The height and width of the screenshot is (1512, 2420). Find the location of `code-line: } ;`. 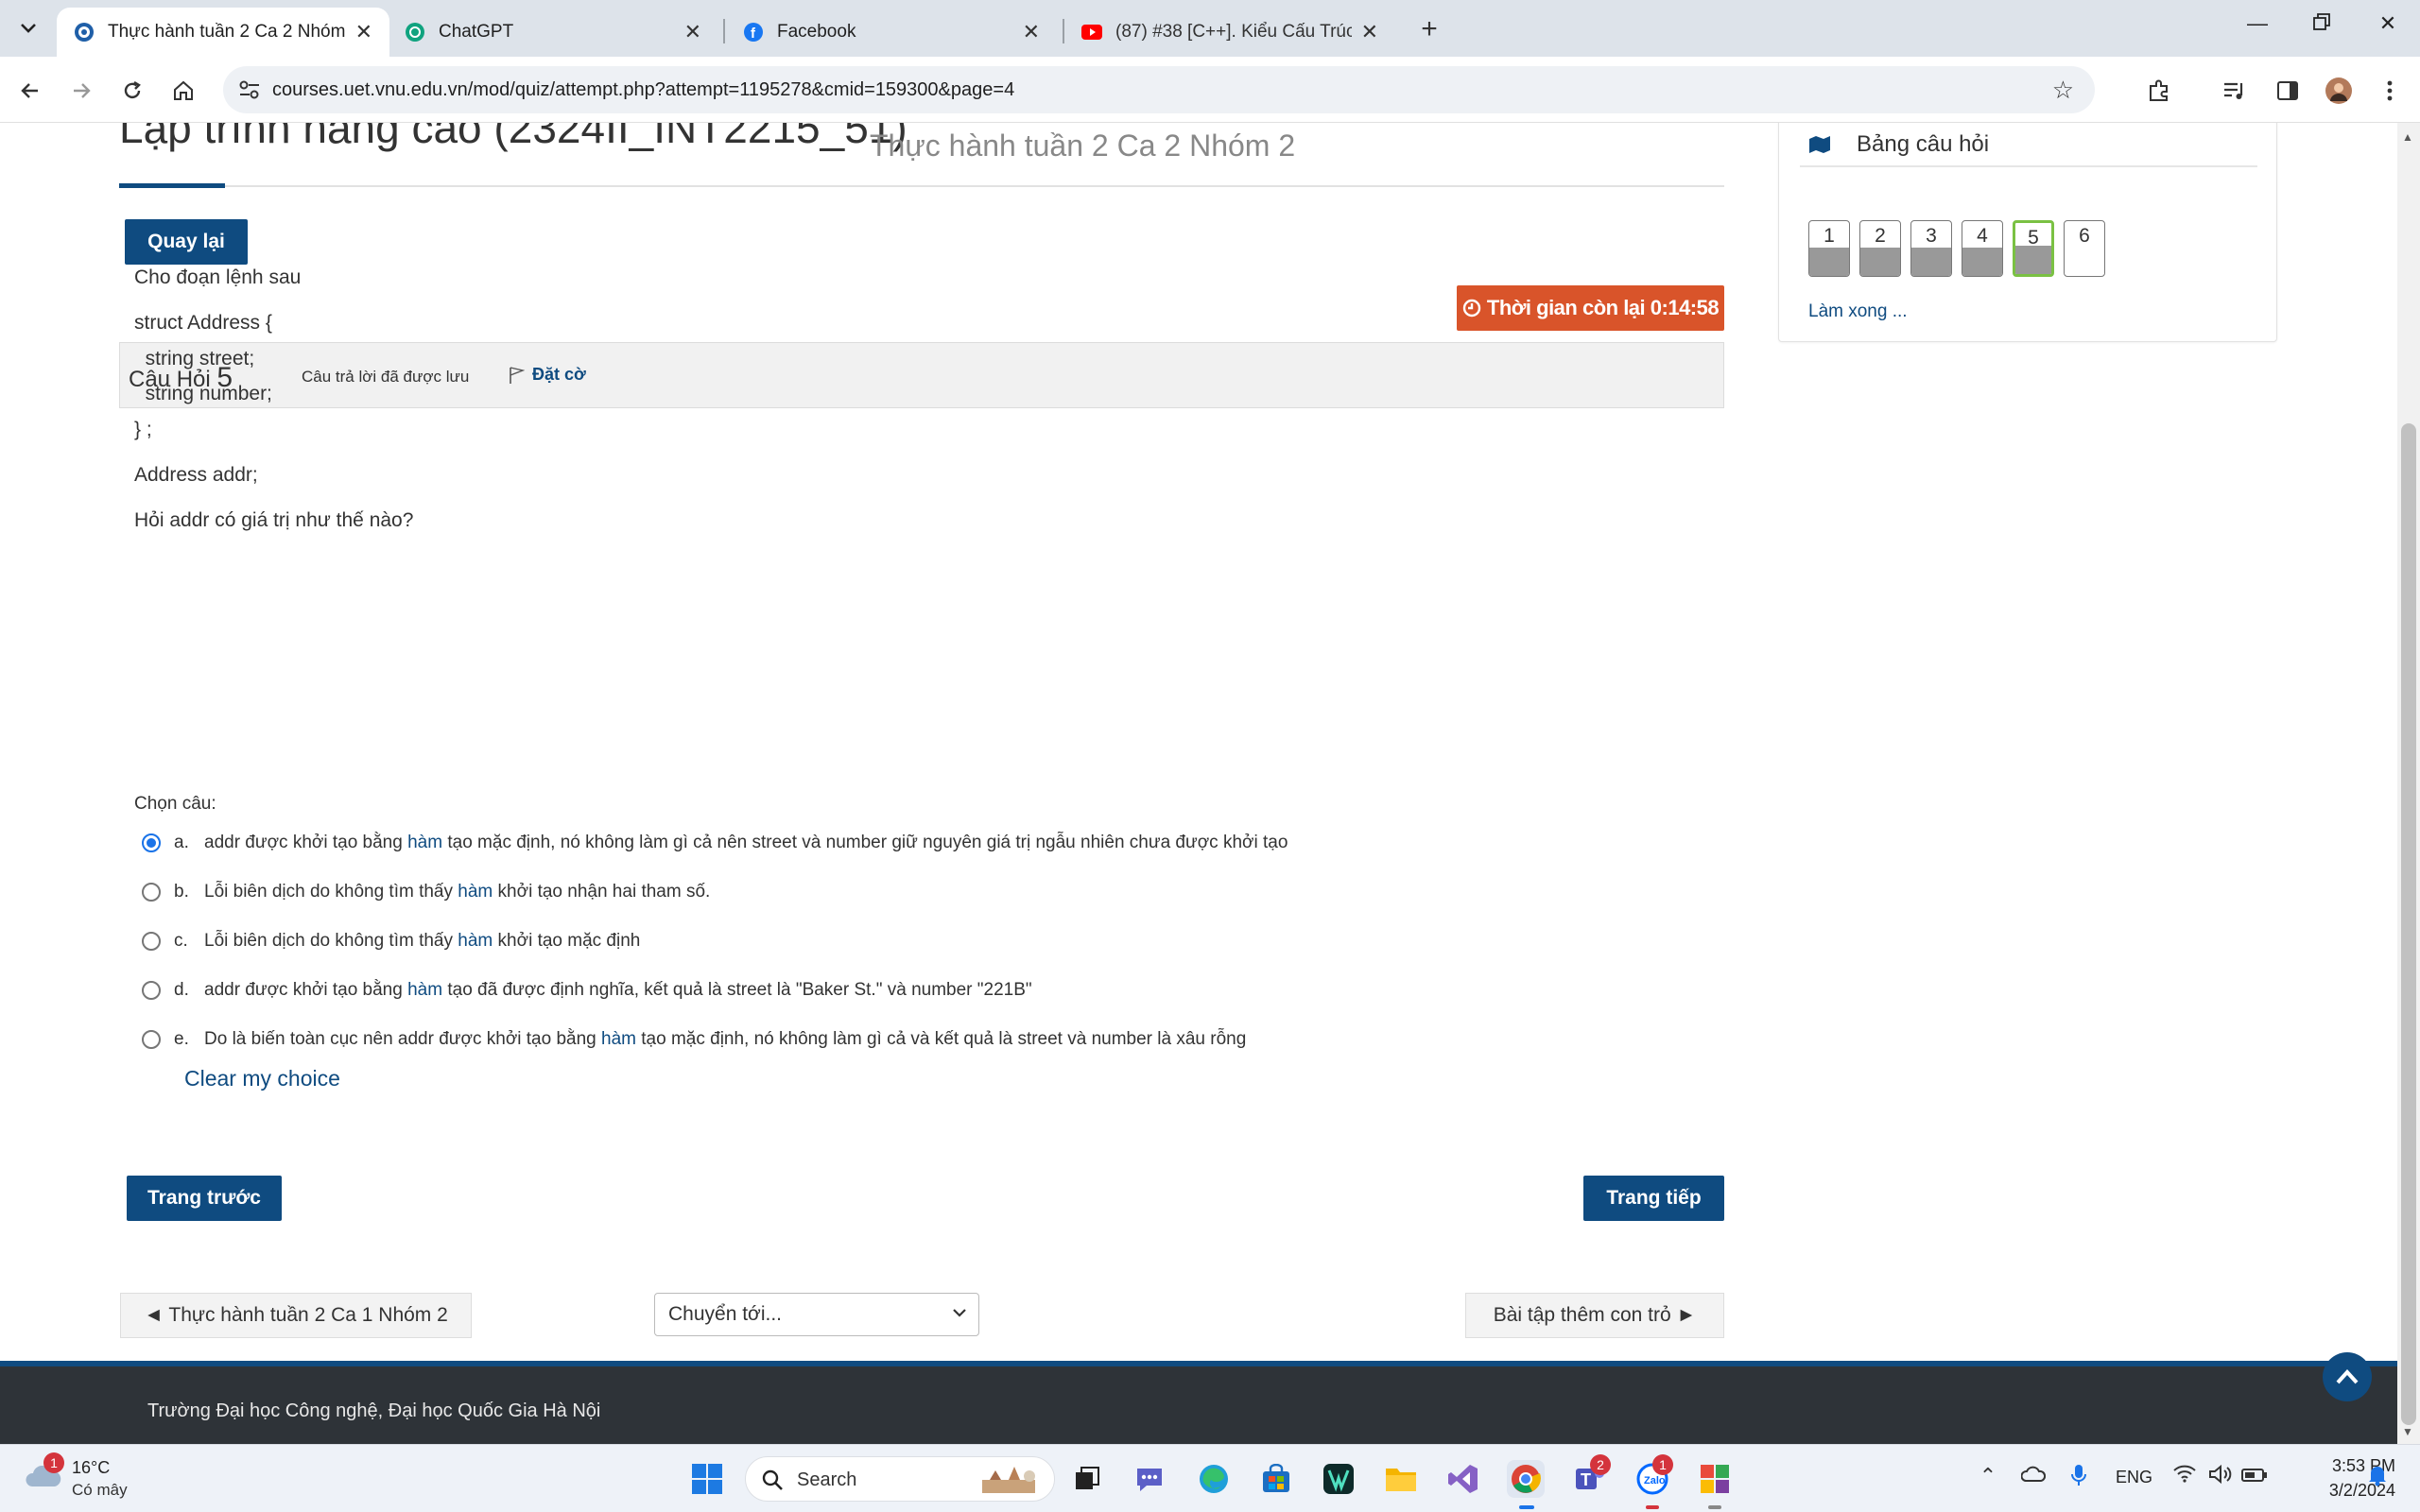

code-line: } ; is located at coordinates (143, 429).